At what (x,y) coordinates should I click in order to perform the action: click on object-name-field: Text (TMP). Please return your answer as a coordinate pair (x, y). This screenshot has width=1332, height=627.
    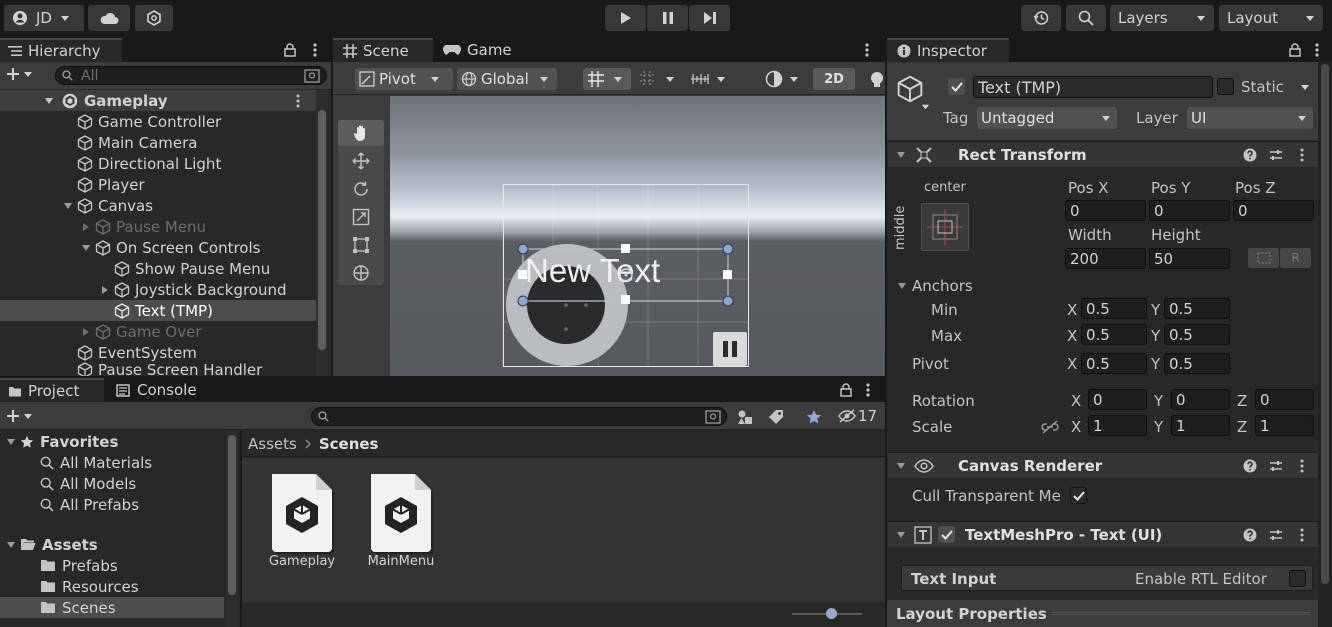
    Looking at the image, I should click on (1093, 87).